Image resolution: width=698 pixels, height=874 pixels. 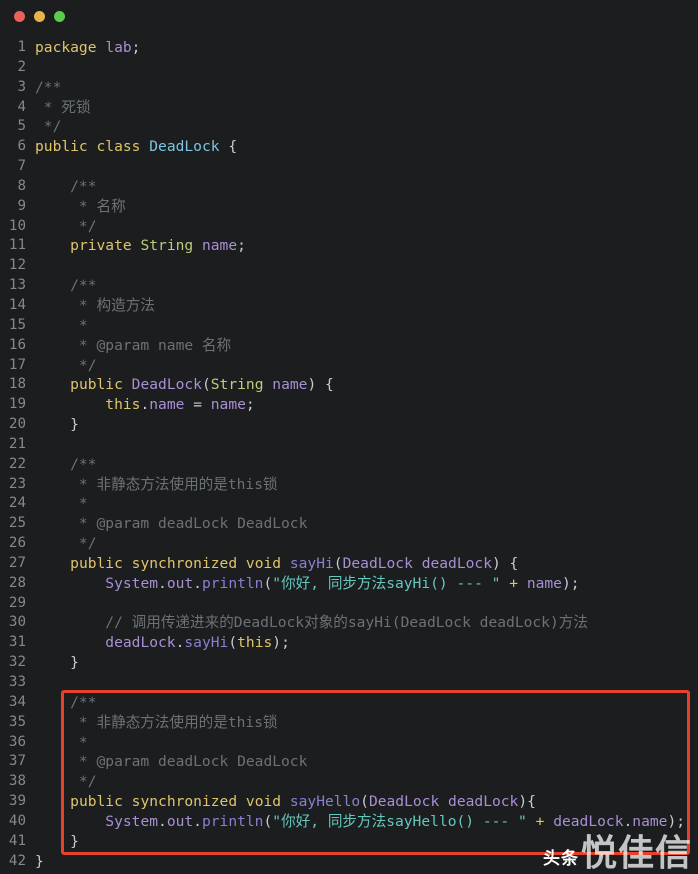 I want to click on line-number: 12, so click(x=17, y=265).